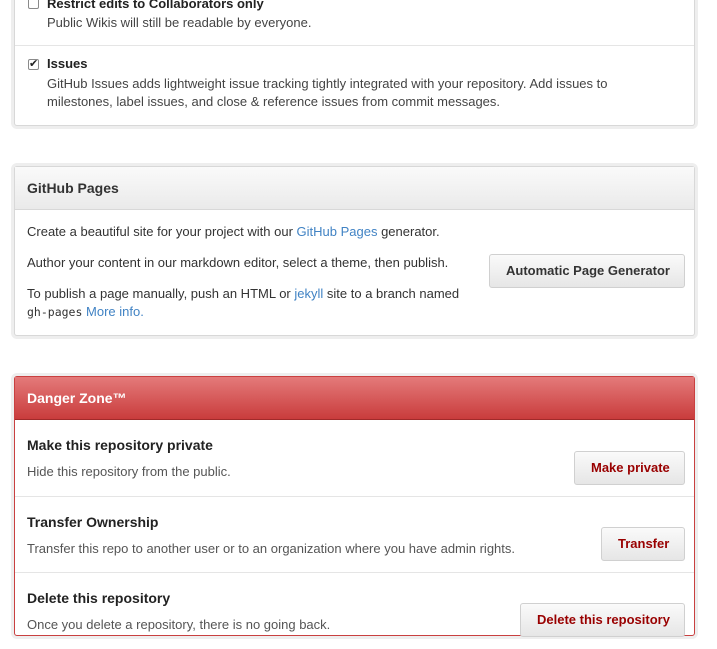 This screenshot has height=649, width=717. I want to click on make-private-description: Hide this repository from the public., so click(129, 471).